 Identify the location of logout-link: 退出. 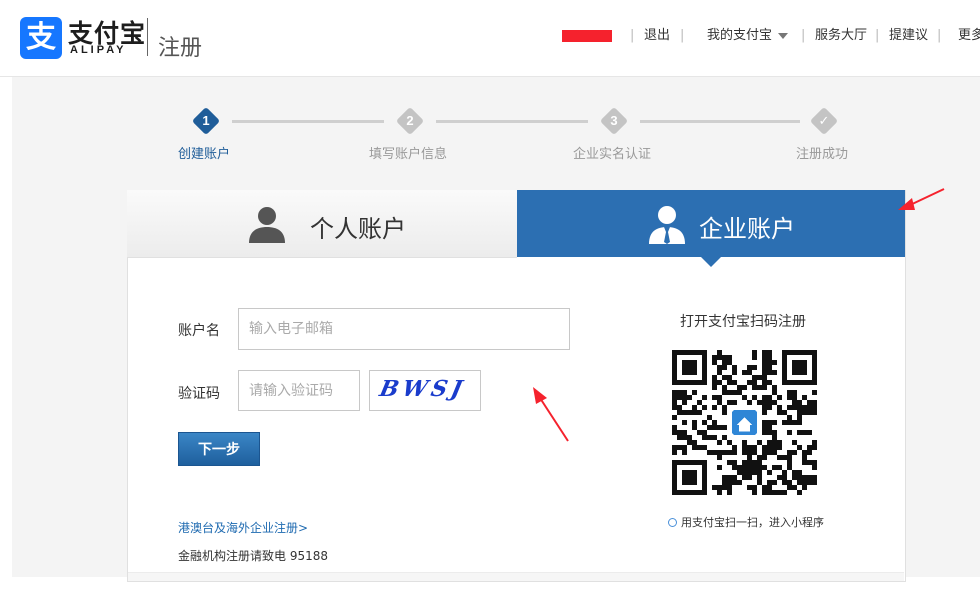
(657, 36).